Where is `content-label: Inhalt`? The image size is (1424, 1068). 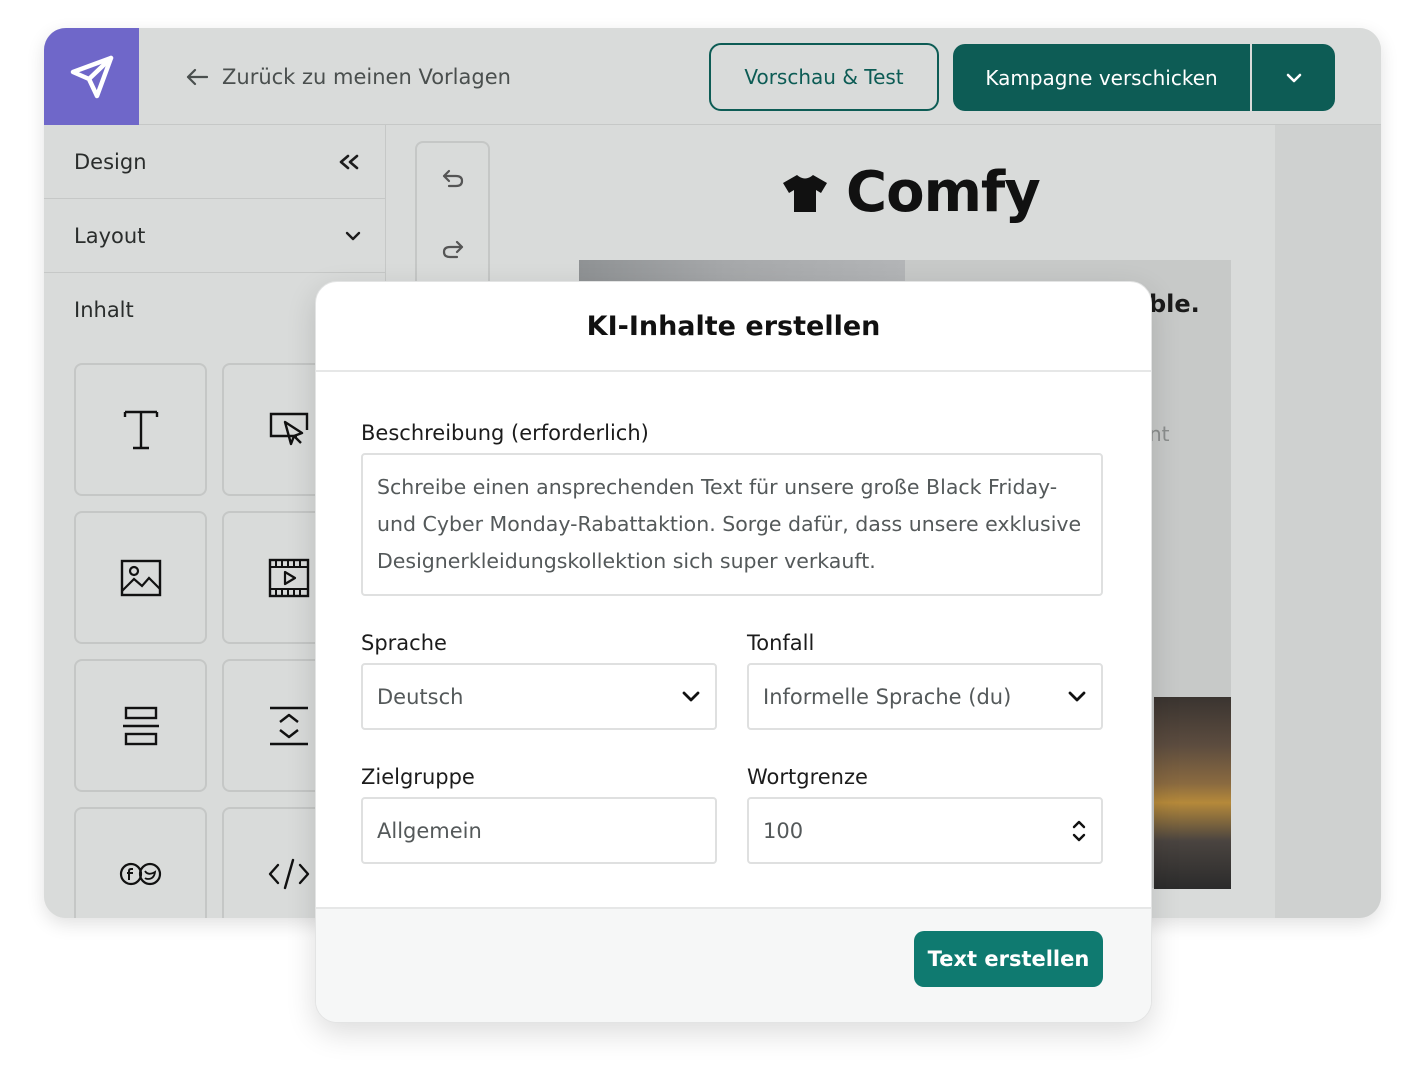
content-label: Inhalt is located at coordinates (104, 310).